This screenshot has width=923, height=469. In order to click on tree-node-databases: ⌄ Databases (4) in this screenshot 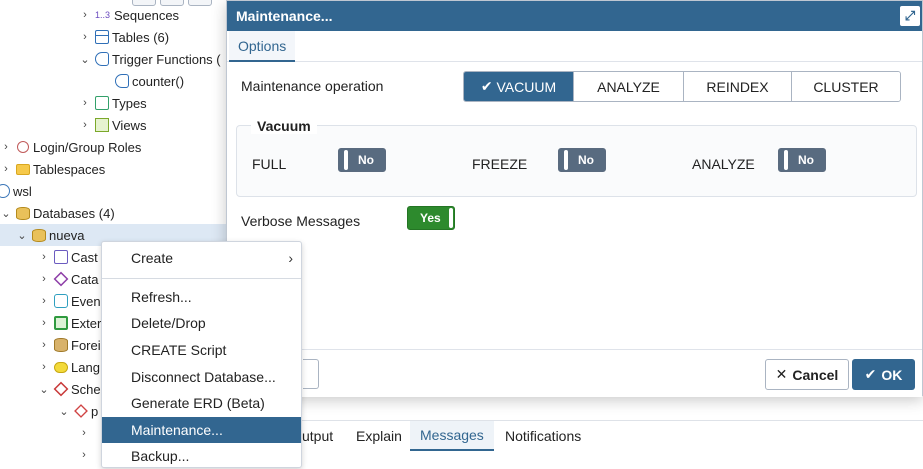, I will do `click(57, 213)`.